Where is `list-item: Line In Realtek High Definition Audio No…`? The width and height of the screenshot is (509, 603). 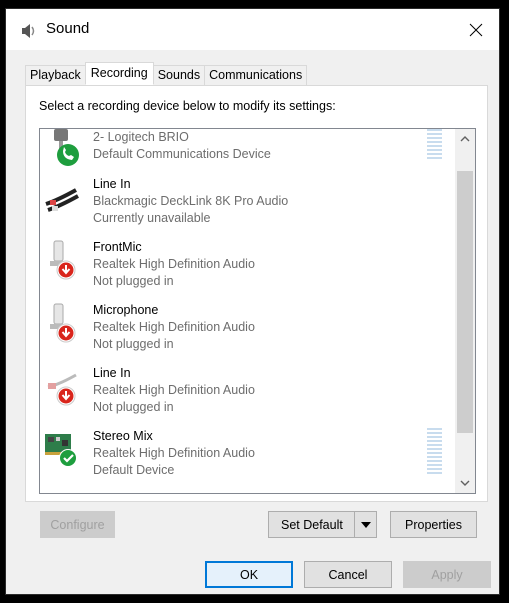 list-item: Line In Realtek High Definition Audio No… is located at coordinates (248, 394).